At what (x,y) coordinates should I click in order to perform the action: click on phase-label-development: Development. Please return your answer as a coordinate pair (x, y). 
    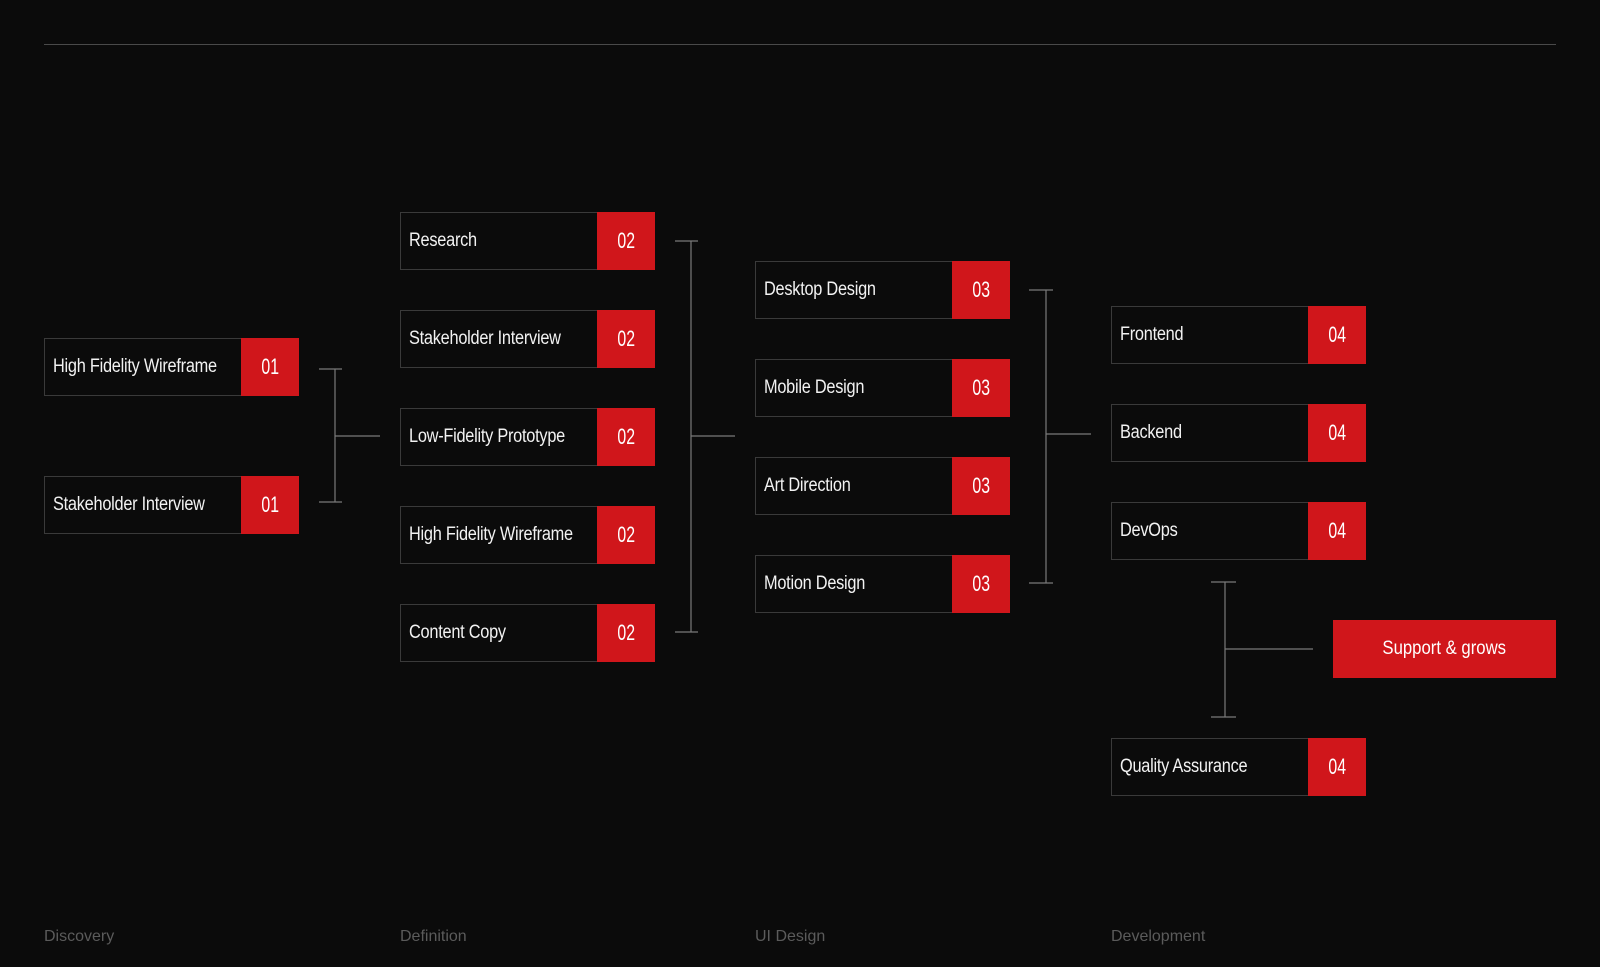
    Looking at the image, I should click on (1158, 936).